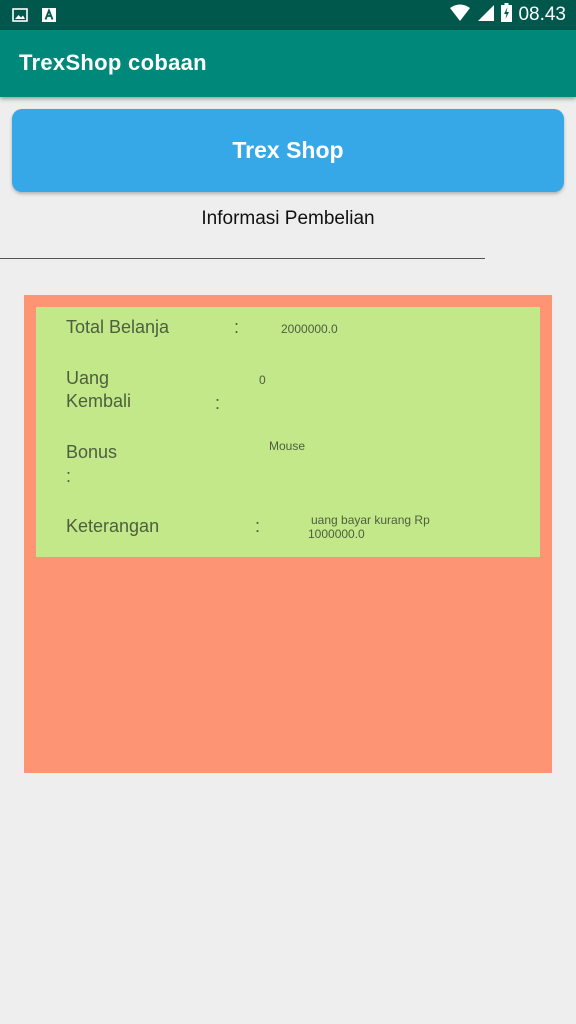 The width and height of the screenshot is (576, 1024). What do you see at coordinates (262, 380) in the screenshot?
I see `change-value: 0` at bounding box center [262, 380].